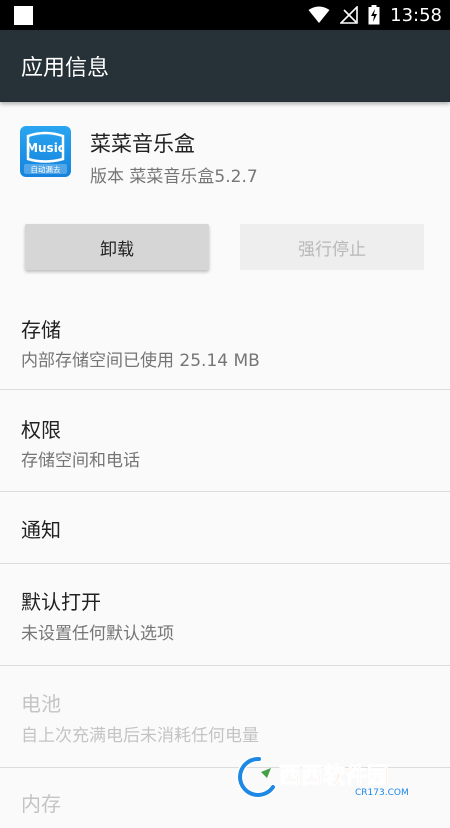  Describe the element at coordinates (332, 247) in the screenshot. I see `force-stop-button: 强行停止` at that location.